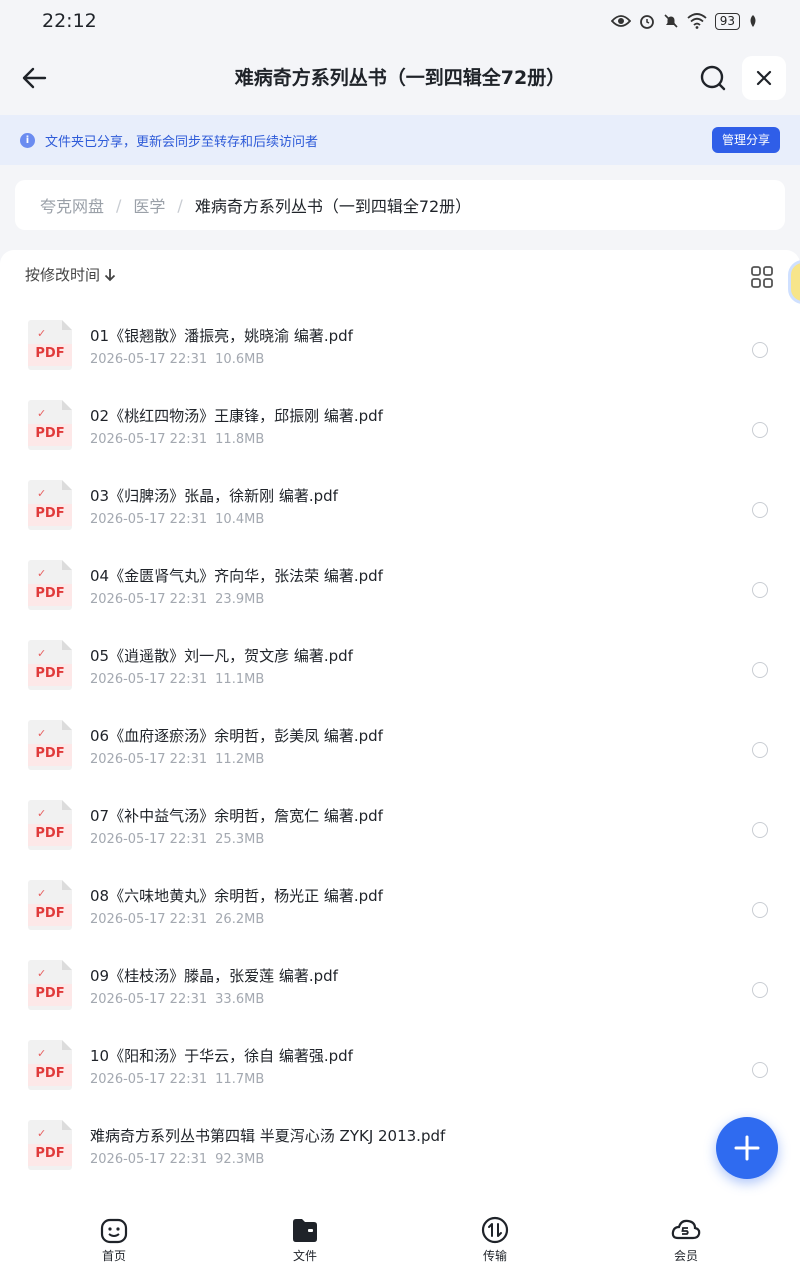 Image resolution: width=800 pixels, height=1280 pixels. Describe the element at coordinates (70, 274) in the screenshot. I see `sort-button: 按修改时间` at that location.